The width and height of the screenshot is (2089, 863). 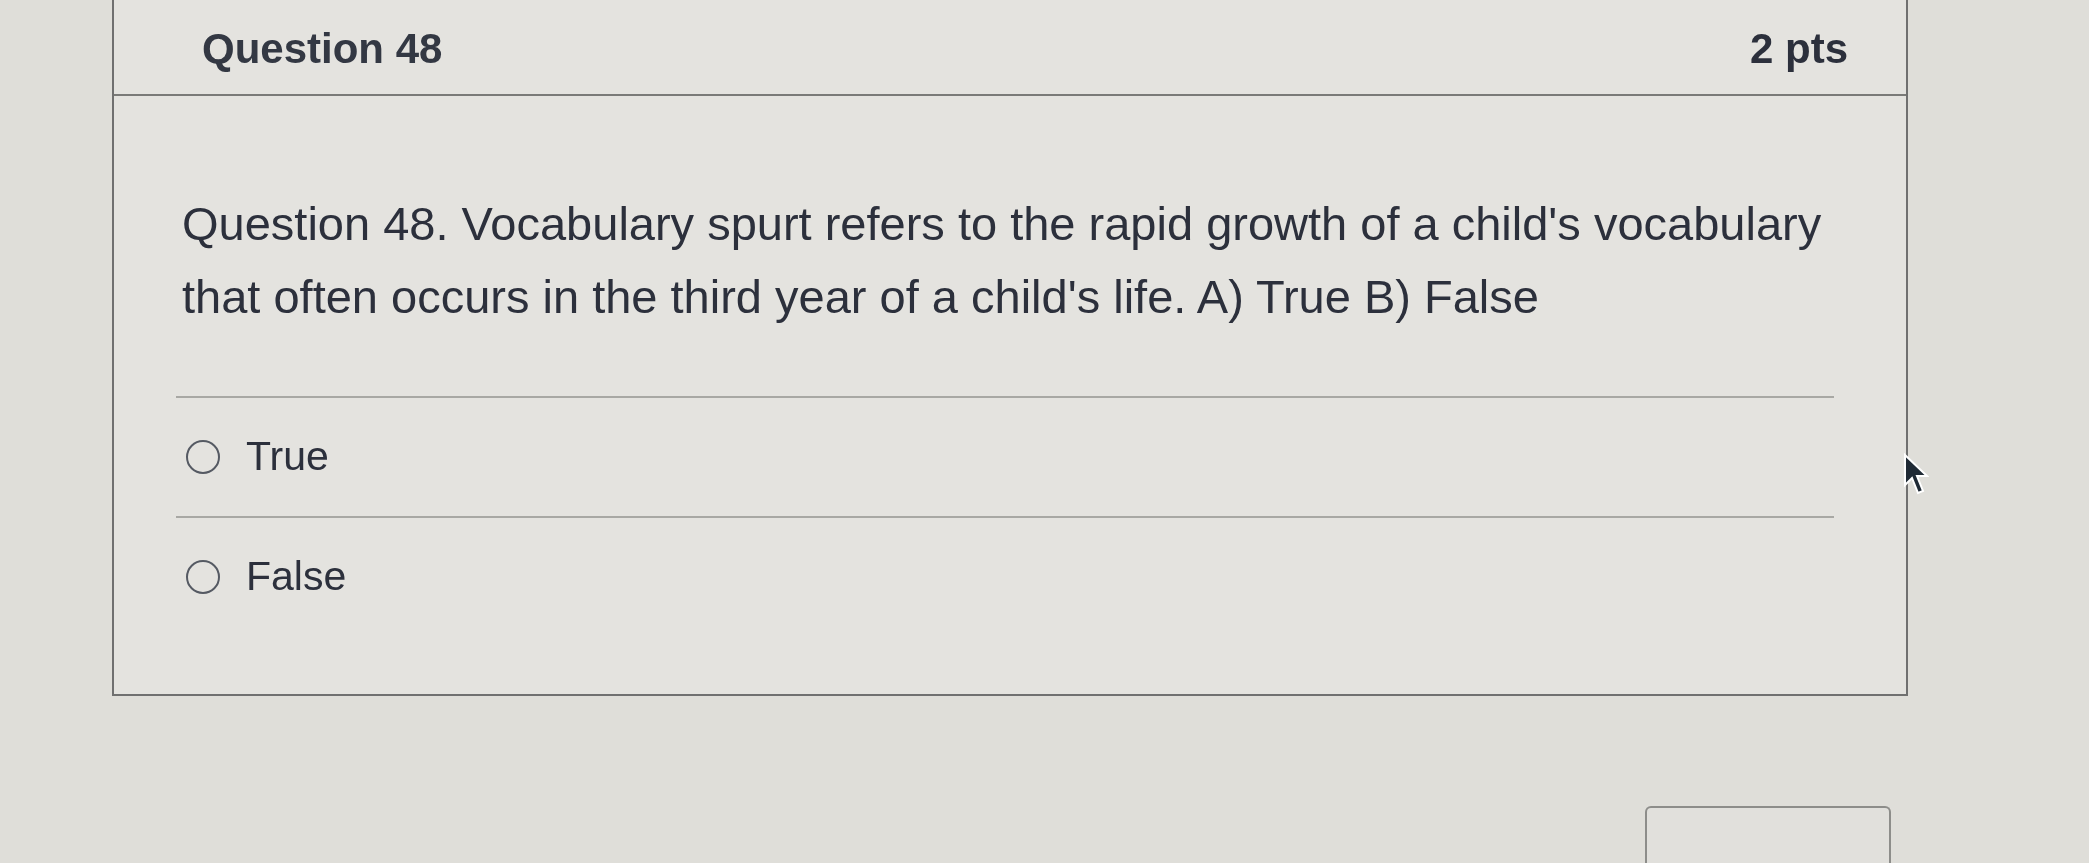 I want to click on answer-label: True, so click(x=287, y=457).